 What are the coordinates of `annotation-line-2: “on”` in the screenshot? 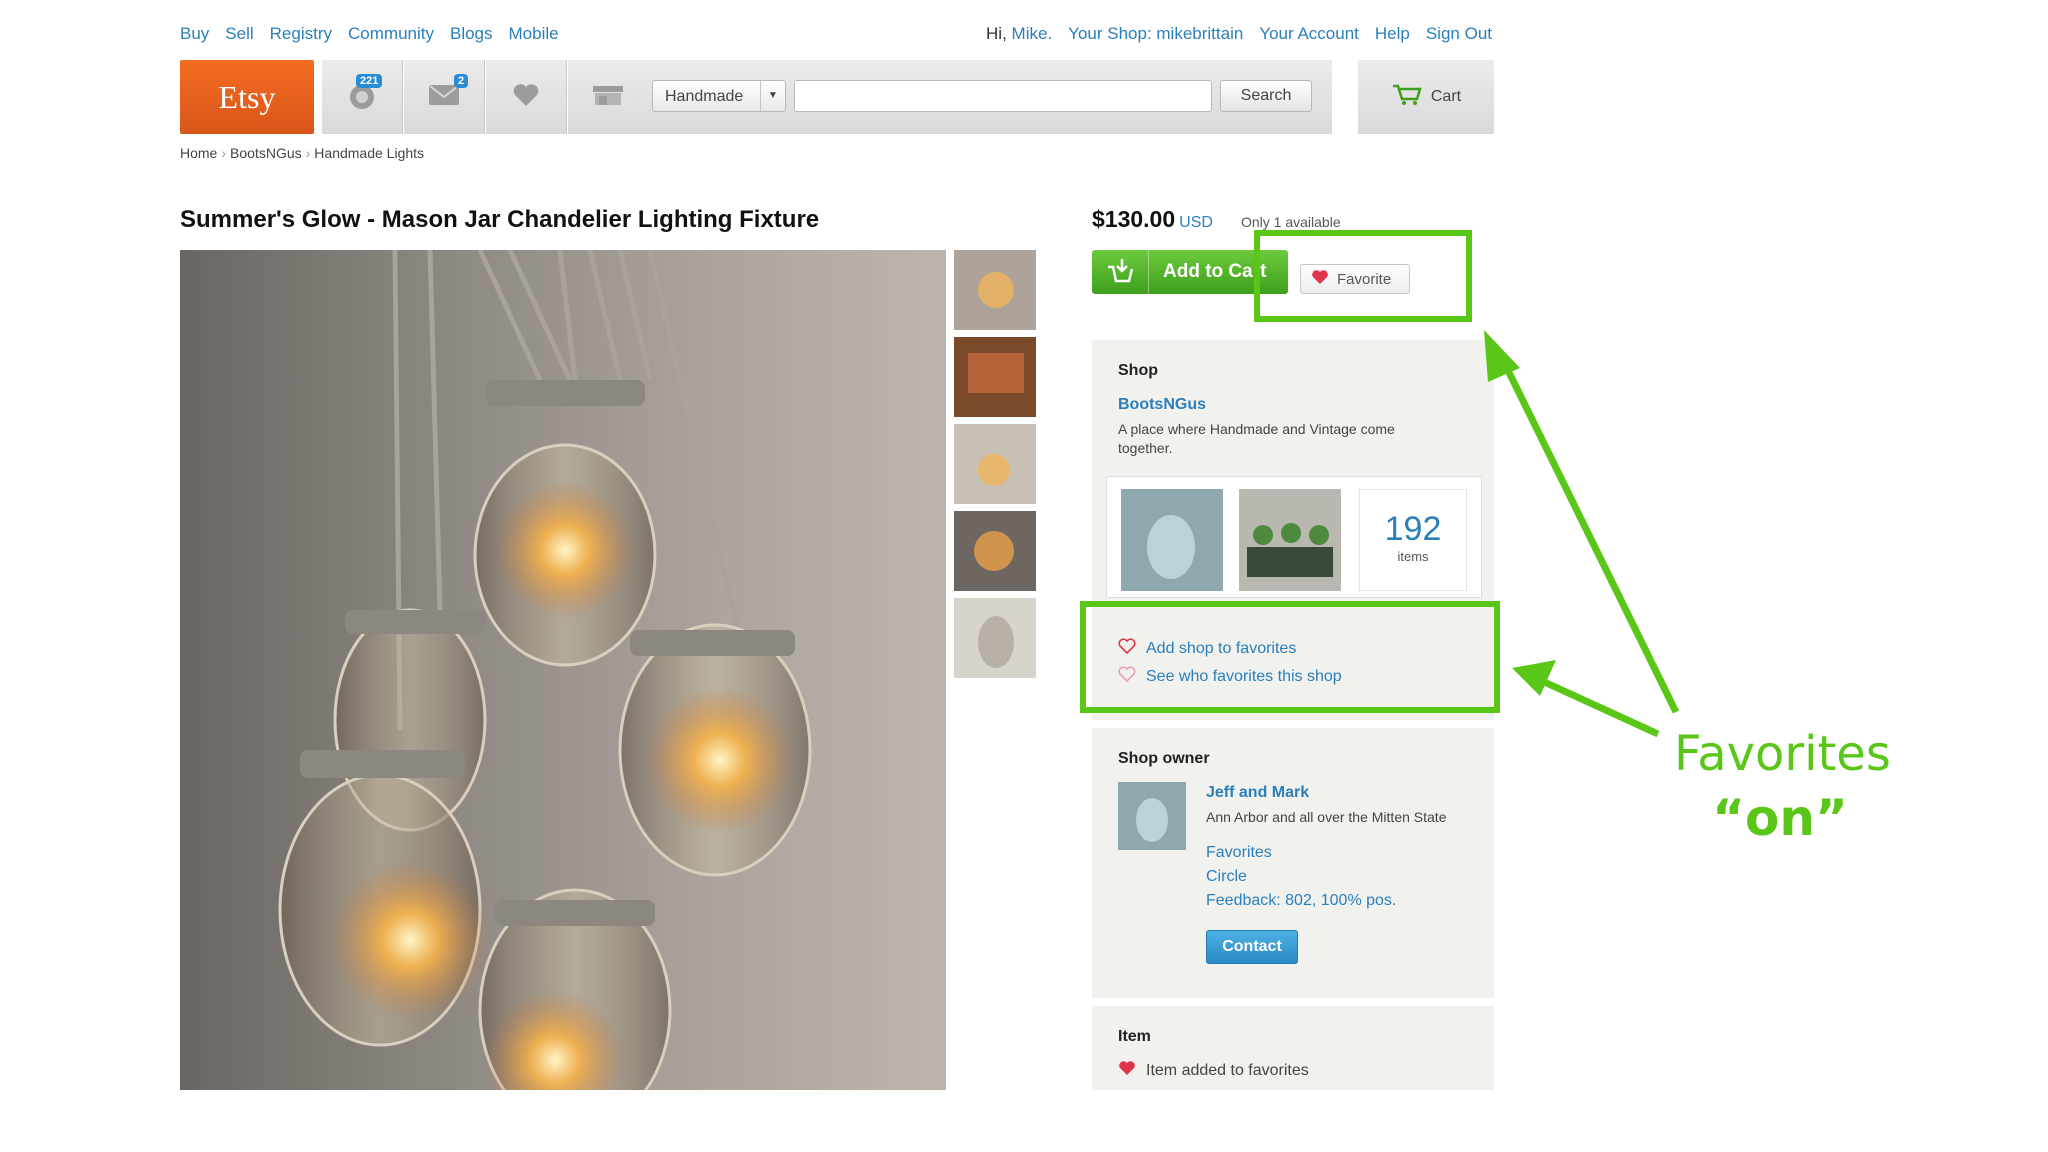 It's located at (1780, 818).